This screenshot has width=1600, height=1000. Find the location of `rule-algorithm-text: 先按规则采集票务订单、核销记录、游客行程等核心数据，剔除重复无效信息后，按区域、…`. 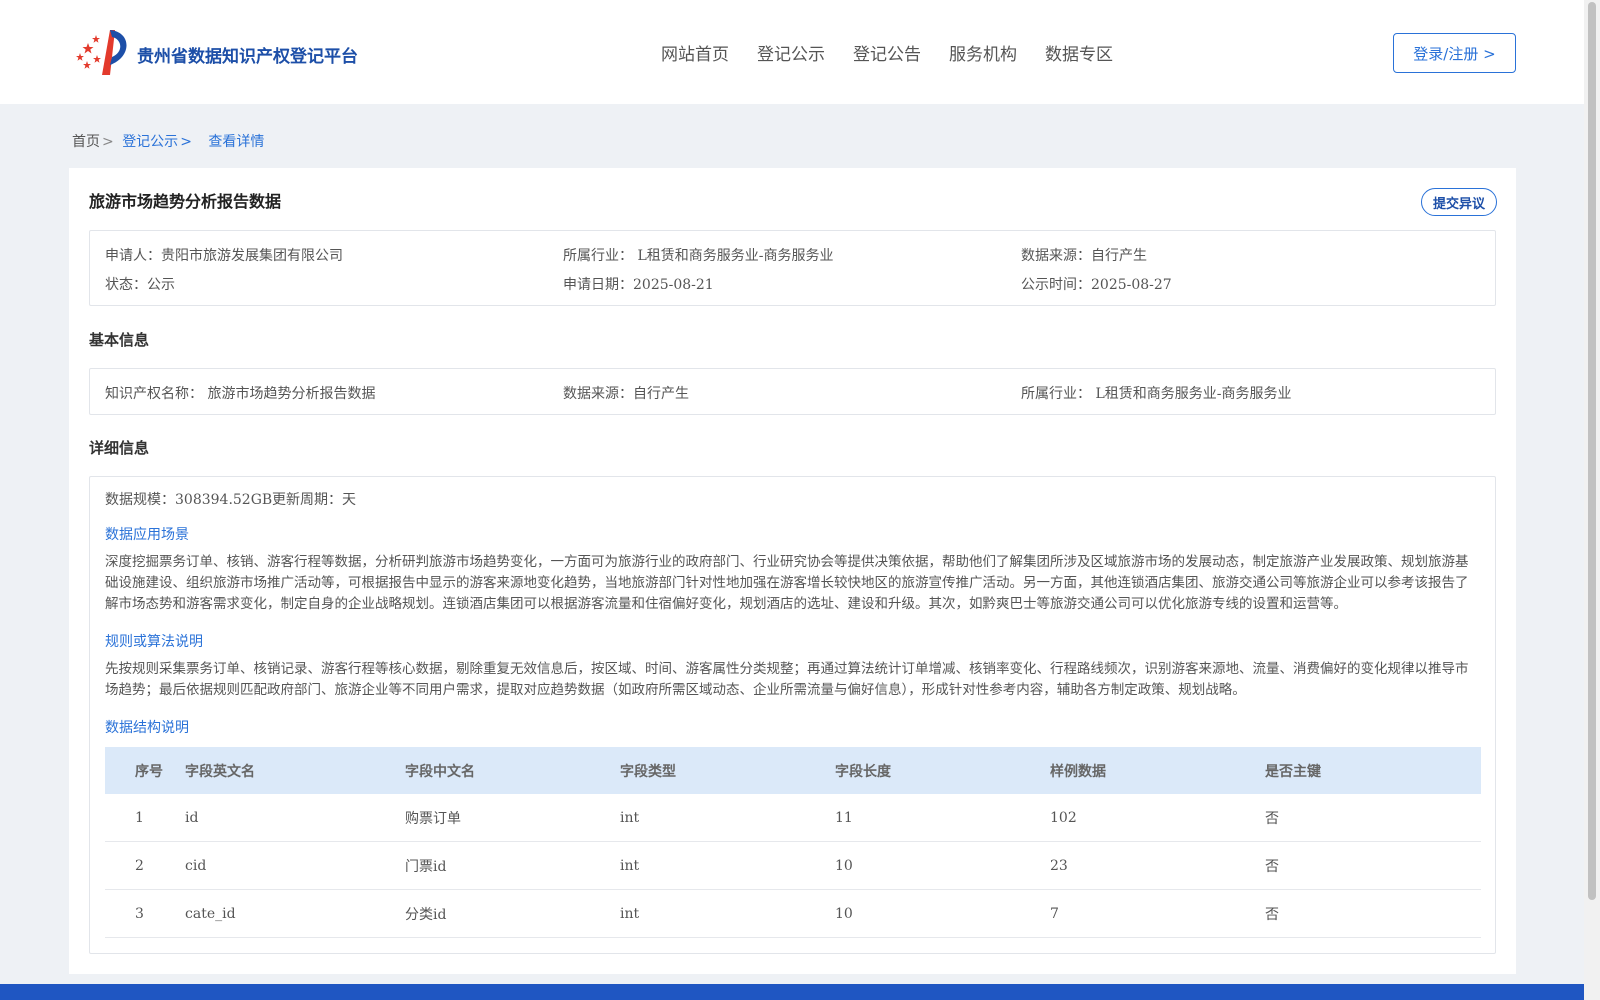

rule-algorithm-text: 先按规则采集票务订单、核销记录、游客行程等核心数据，剔除重复无效信息后，按区域、… is located at coordinates (787, 679).